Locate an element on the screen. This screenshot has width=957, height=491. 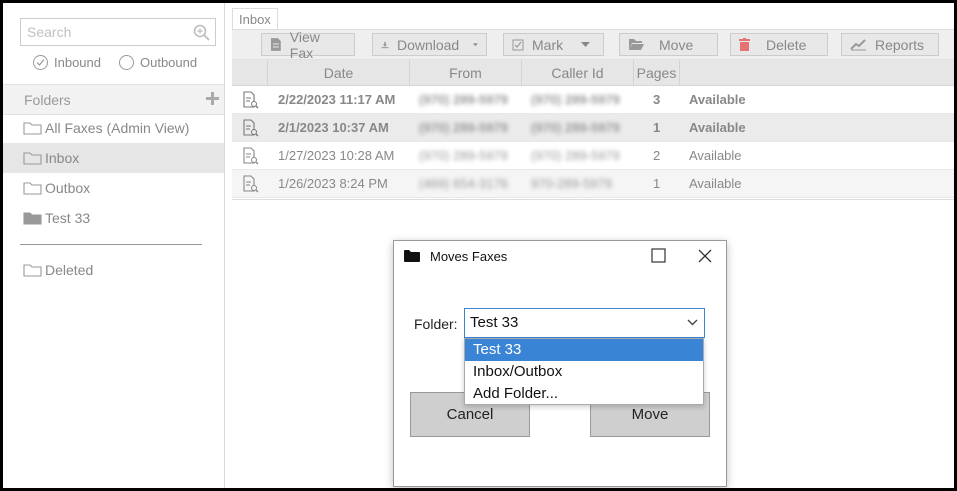
view-fax-label: View Fax is located at coordinates (304, 44).